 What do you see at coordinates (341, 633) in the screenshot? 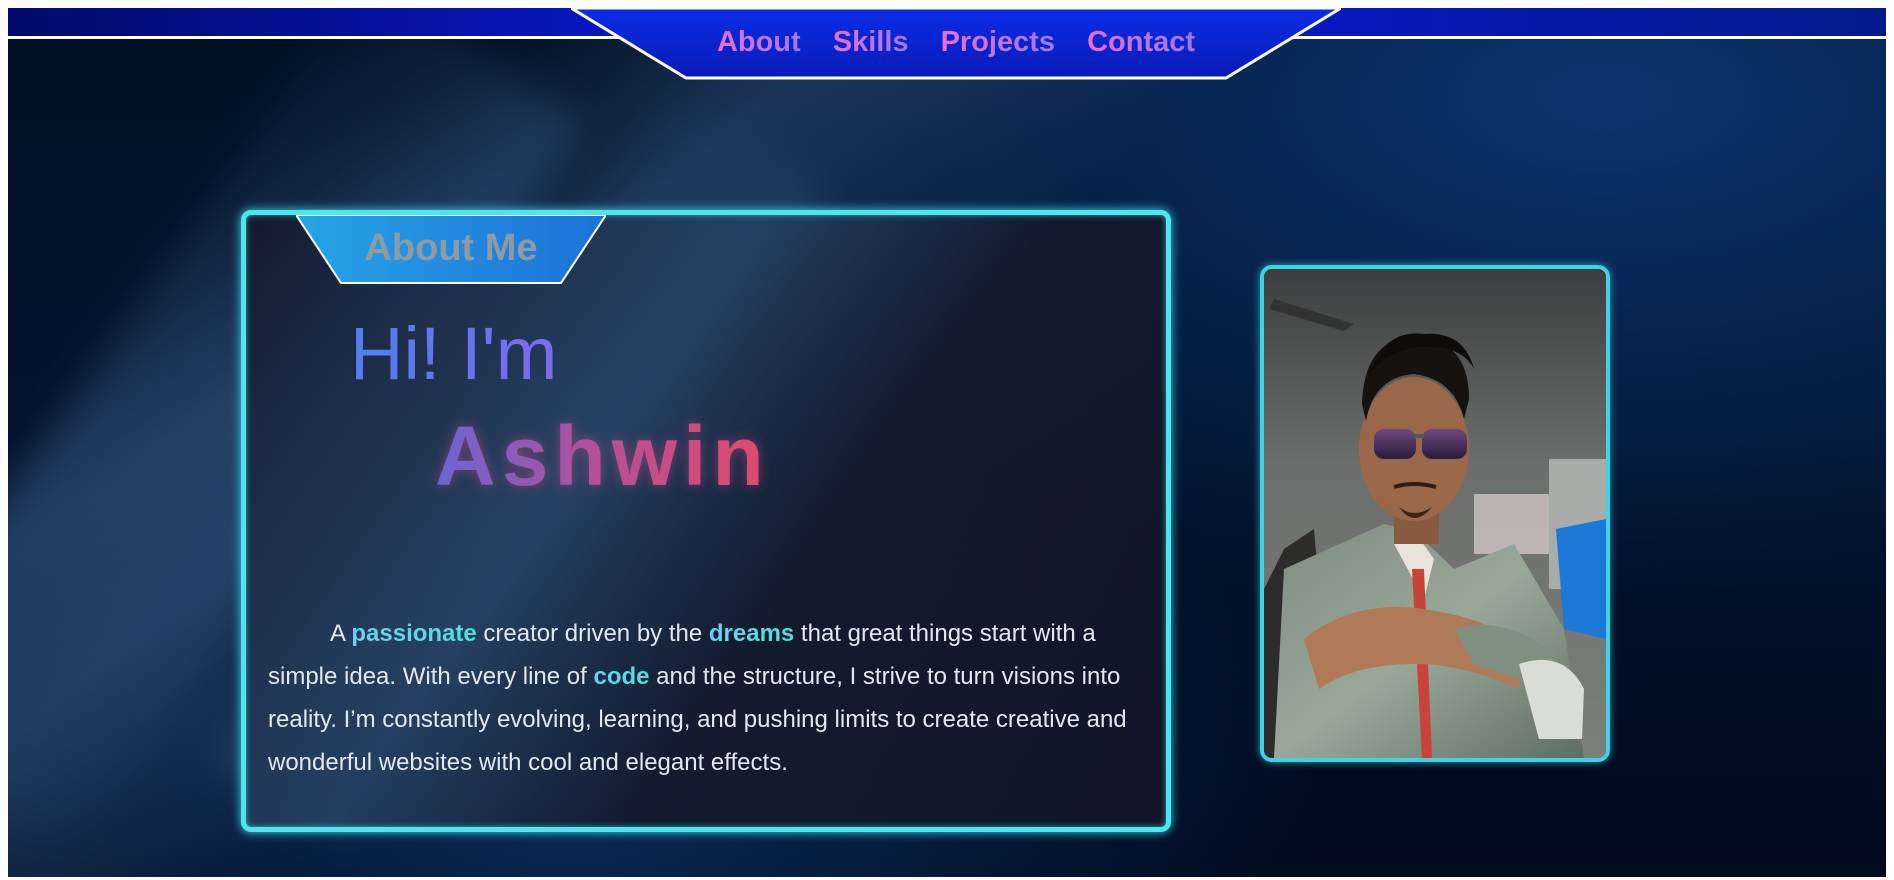
I see `bio-text: A` at bounding box center [341, 633].